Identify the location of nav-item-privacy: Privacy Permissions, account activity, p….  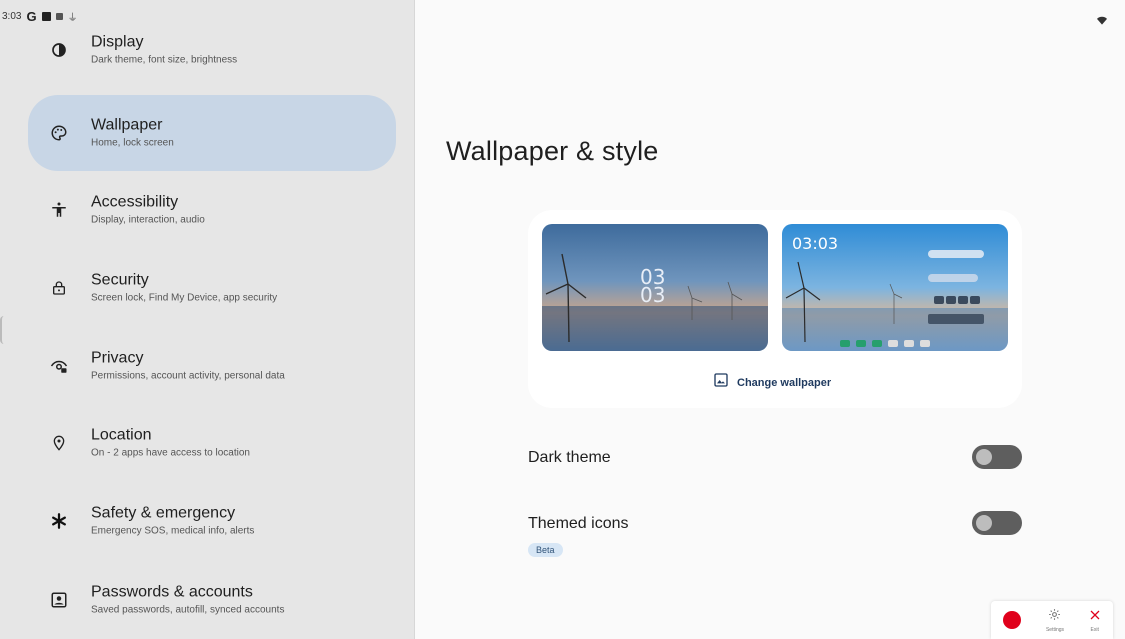
(212, 366).